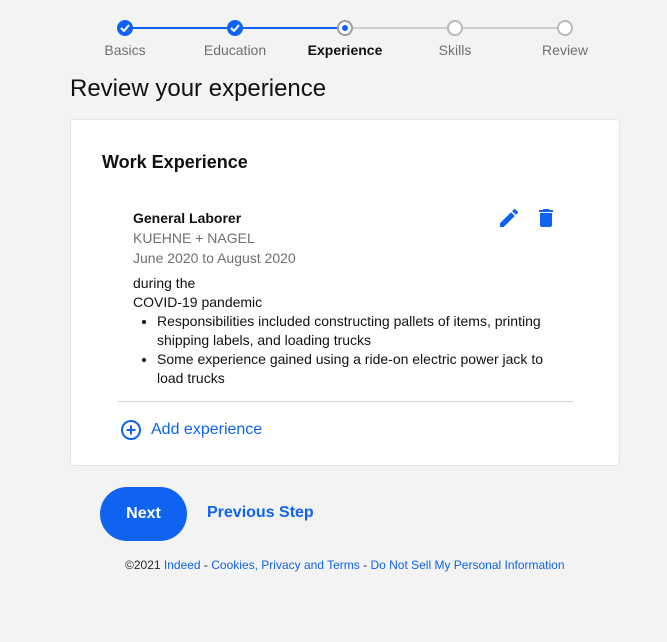  I want to click on cookies-privacy-terms-link: Cookies, Privacy and Terms, so click(285, 565).